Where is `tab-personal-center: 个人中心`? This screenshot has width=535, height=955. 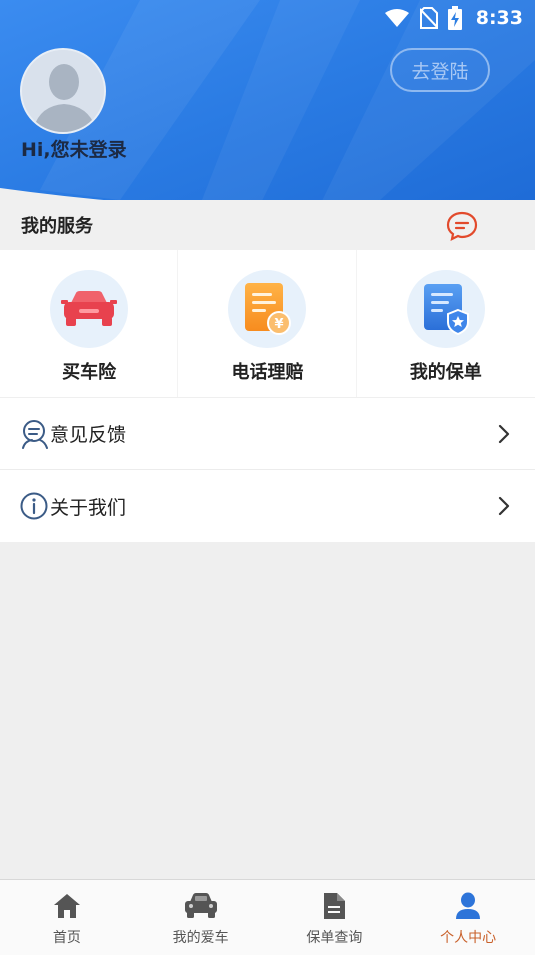 tab-personal-center: 个人中心 is located at coordinates (468, 917).